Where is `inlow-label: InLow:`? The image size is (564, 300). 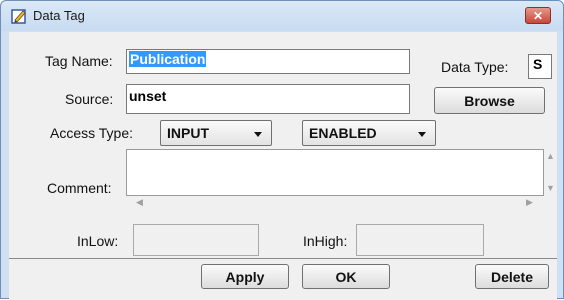 inlow-label: InLow: is located at coordinates (98, 241).